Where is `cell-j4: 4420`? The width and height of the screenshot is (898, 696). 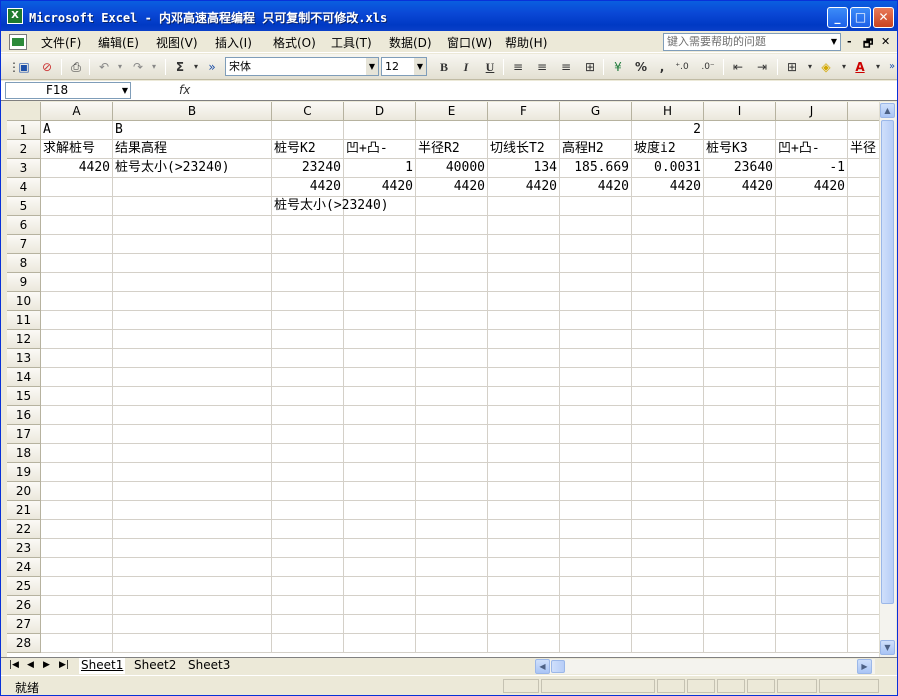 cell-j4: 4420 is located at coordinates (812, 187).